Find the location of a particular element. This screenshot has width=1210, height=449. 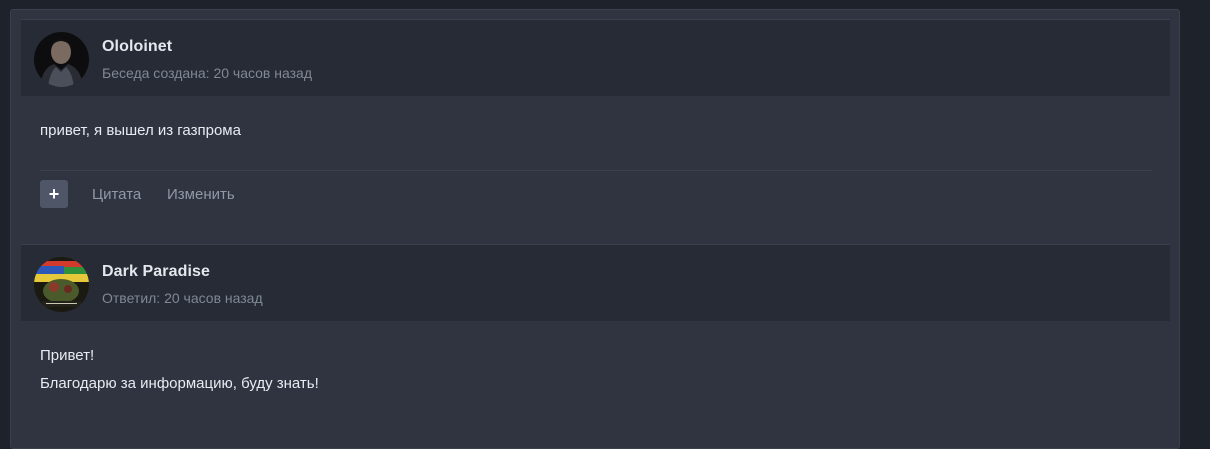

man-in-black-suit-icon is located at coordinates (61, 59).